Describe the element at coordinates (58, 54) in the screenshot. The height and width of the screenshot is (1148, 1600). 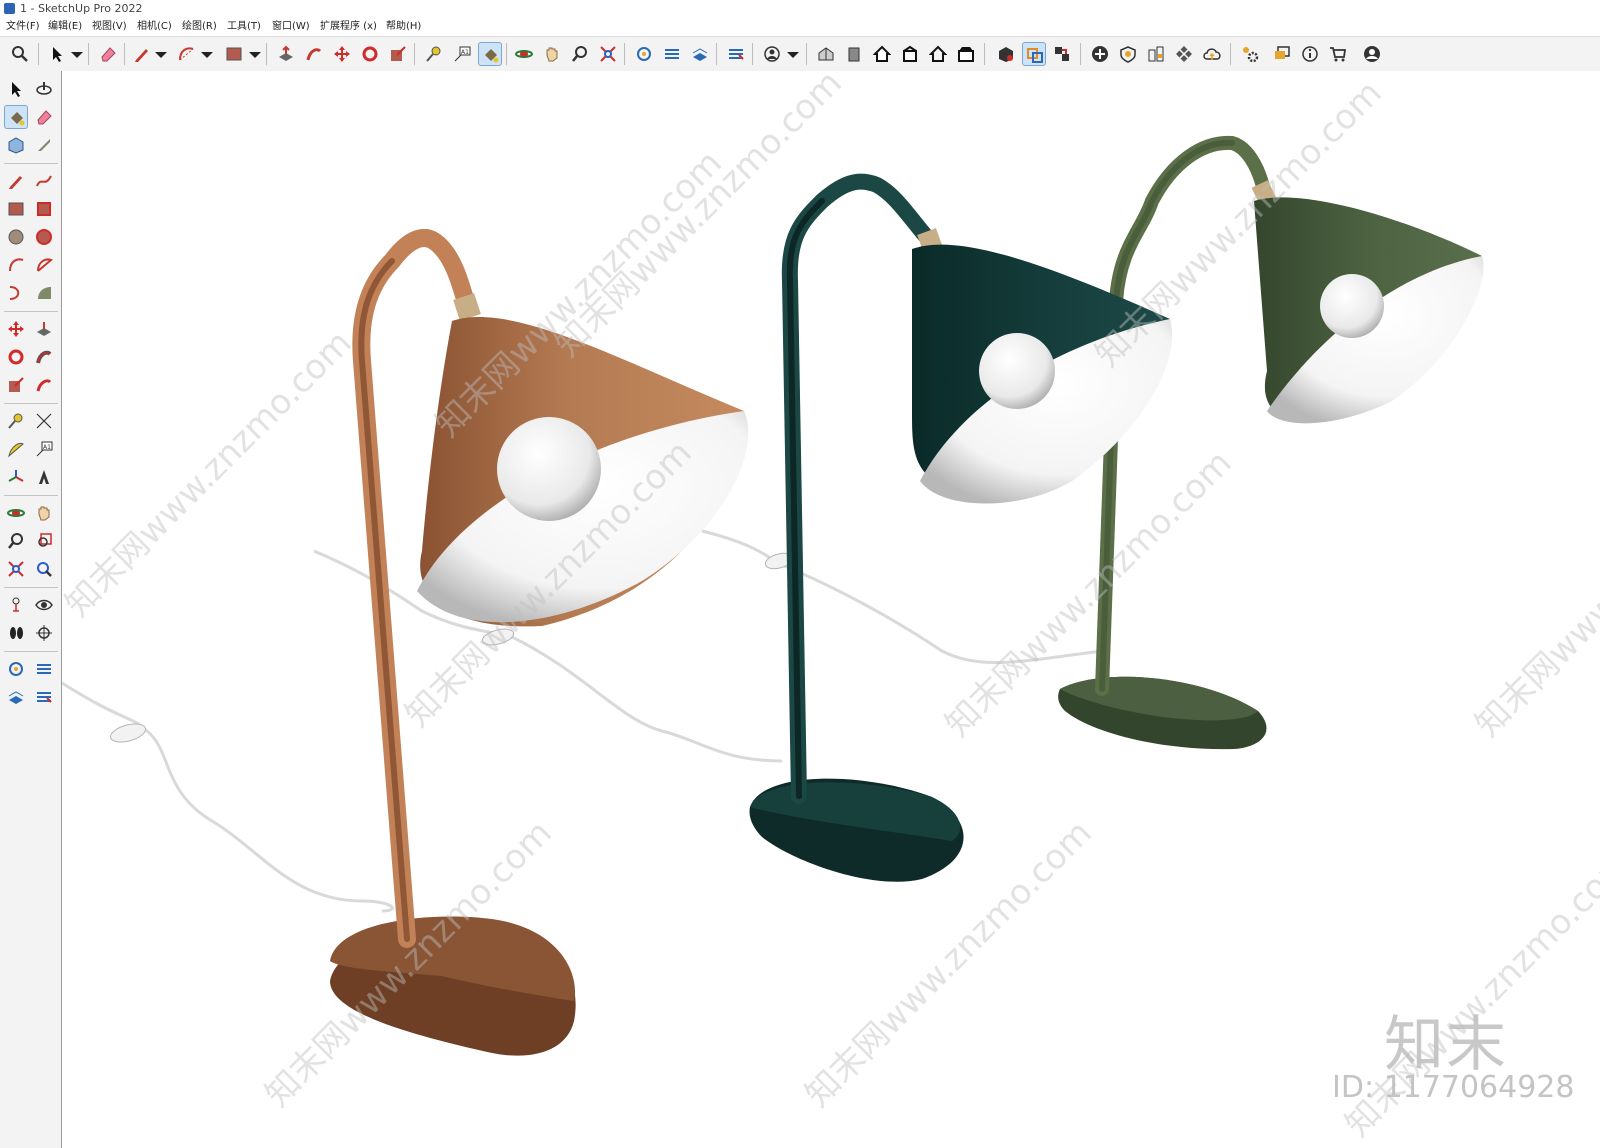
I see `select-icon` at that location.